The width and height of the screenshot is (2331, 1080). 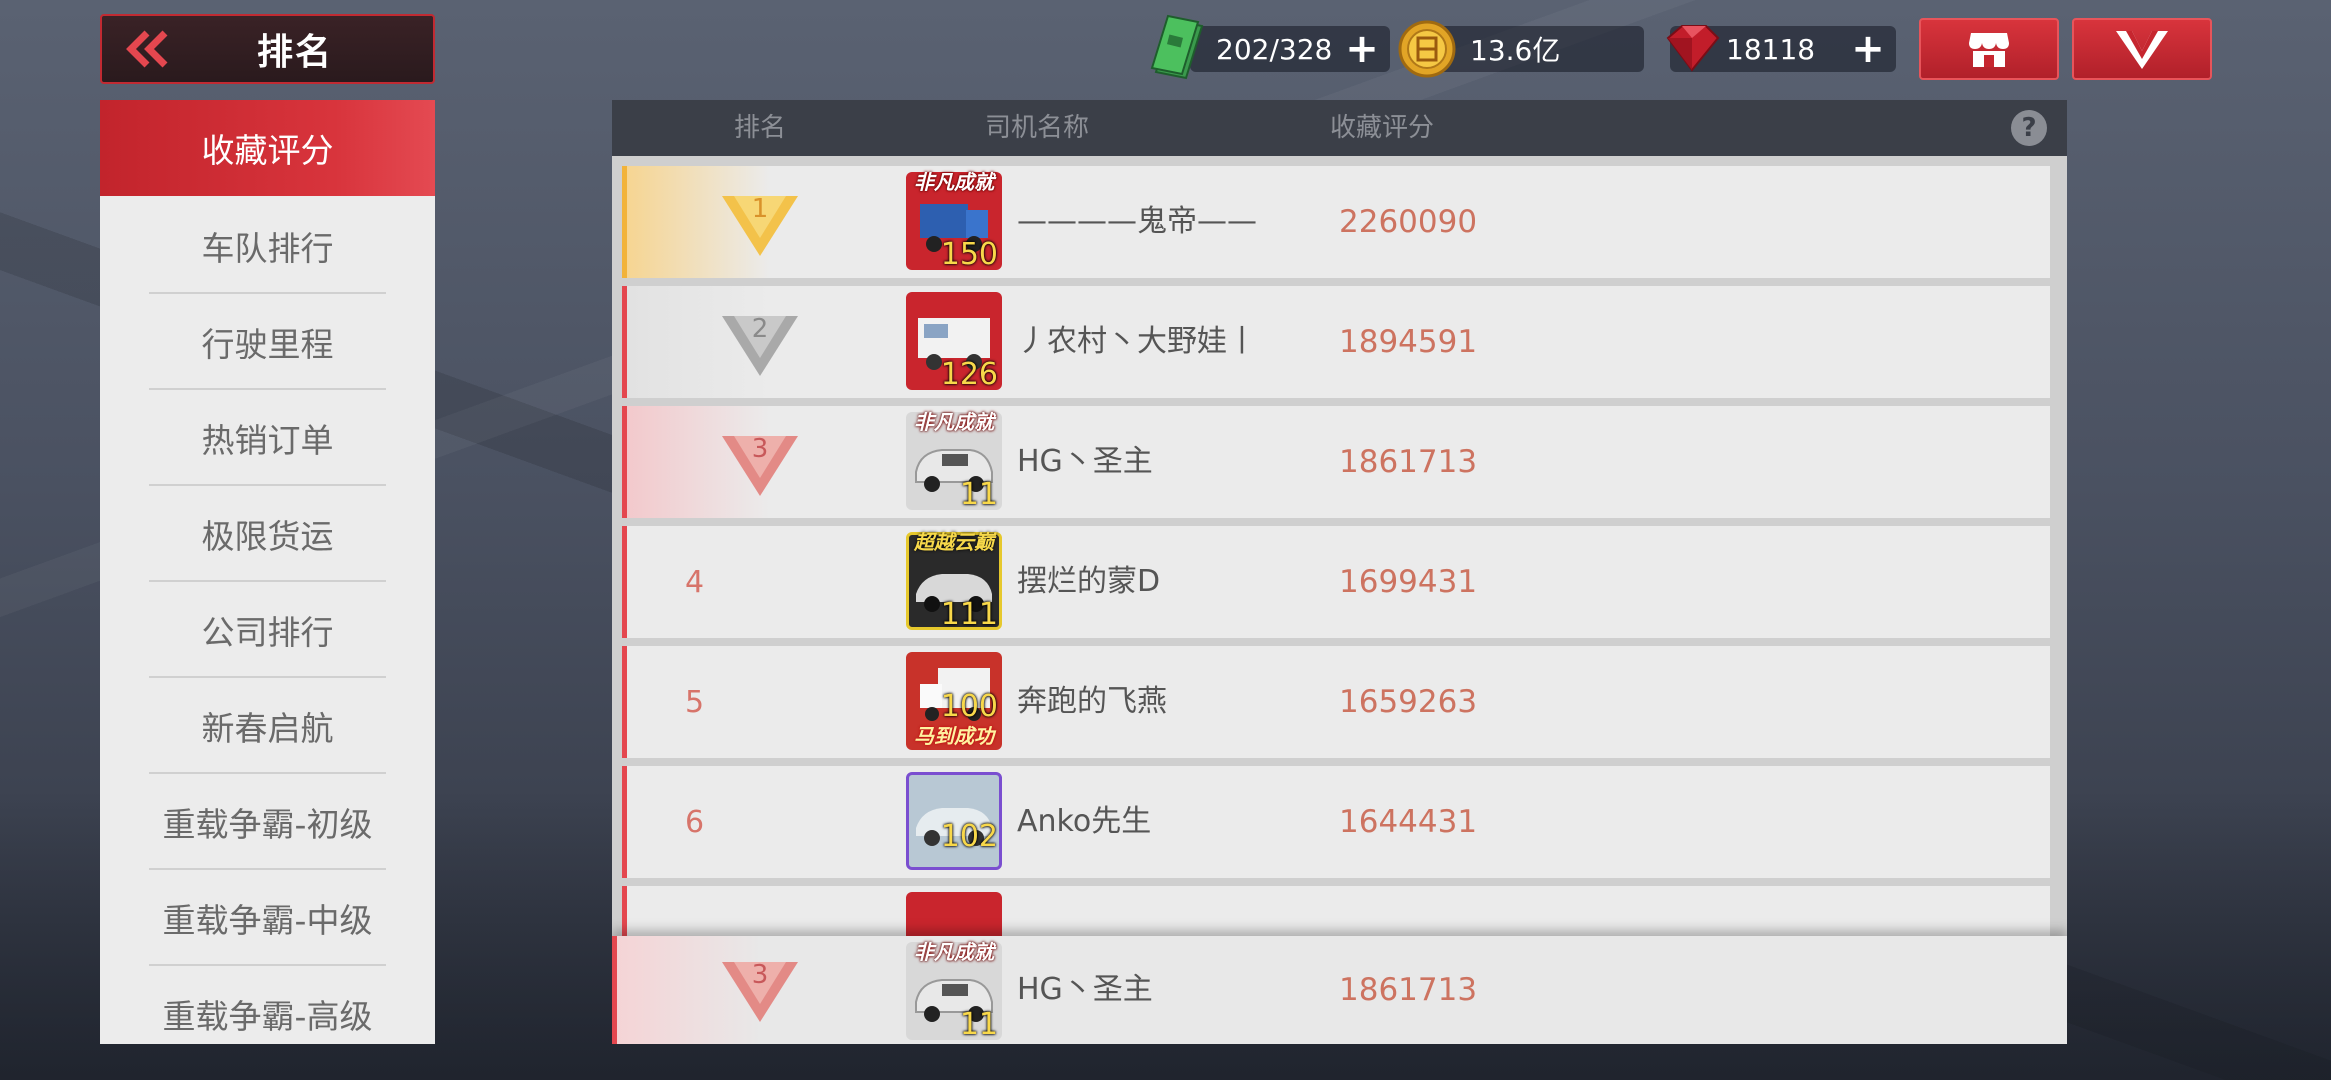 What do you see at coordinates (969, 706) in the screenshot?
I see `avatar-level: 100` at bounding box center [969, 706].